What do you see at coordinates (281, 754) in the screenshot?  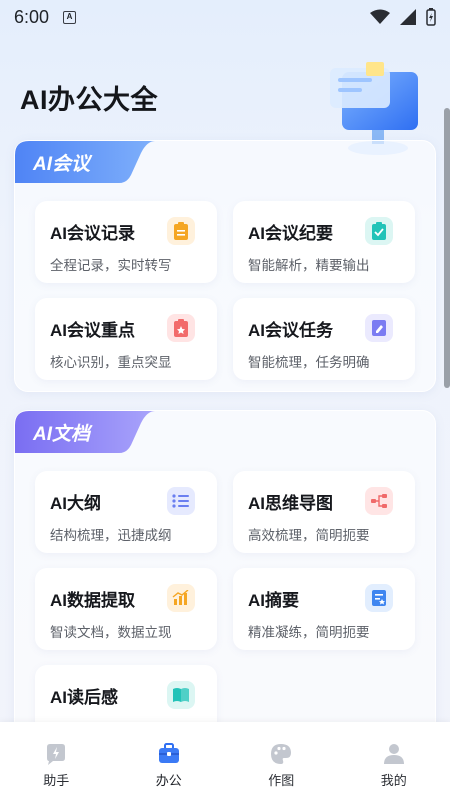 I see `palette-icon` at bounding box center [281, 754].